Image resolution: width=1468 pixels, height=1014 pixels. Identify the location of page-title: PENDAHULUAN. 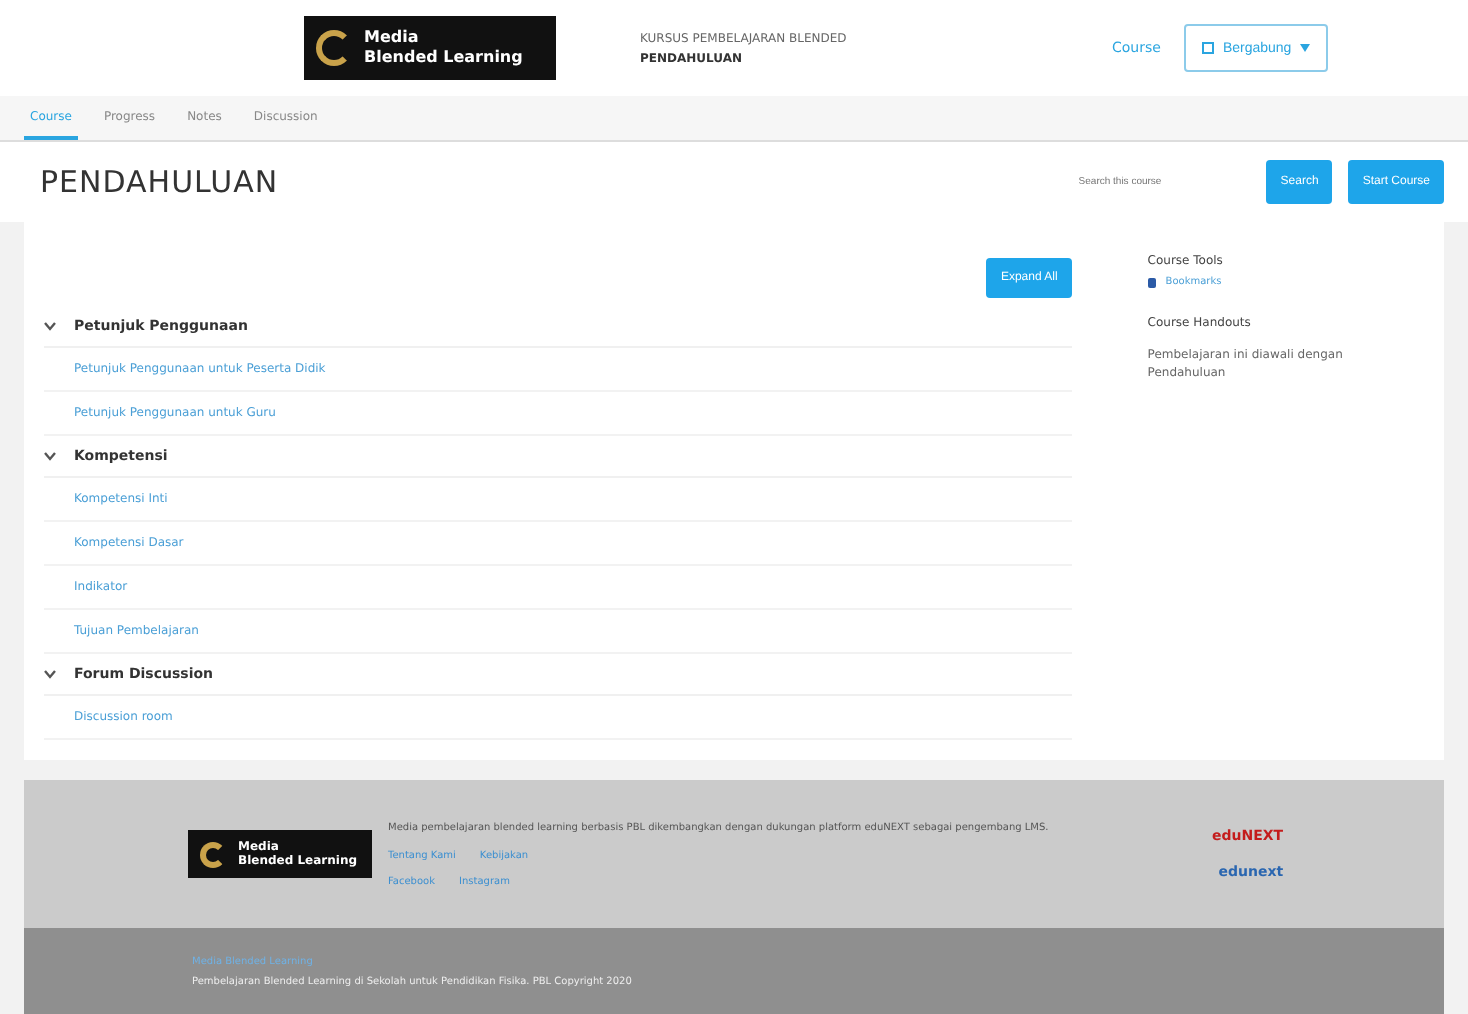
(160, 182).